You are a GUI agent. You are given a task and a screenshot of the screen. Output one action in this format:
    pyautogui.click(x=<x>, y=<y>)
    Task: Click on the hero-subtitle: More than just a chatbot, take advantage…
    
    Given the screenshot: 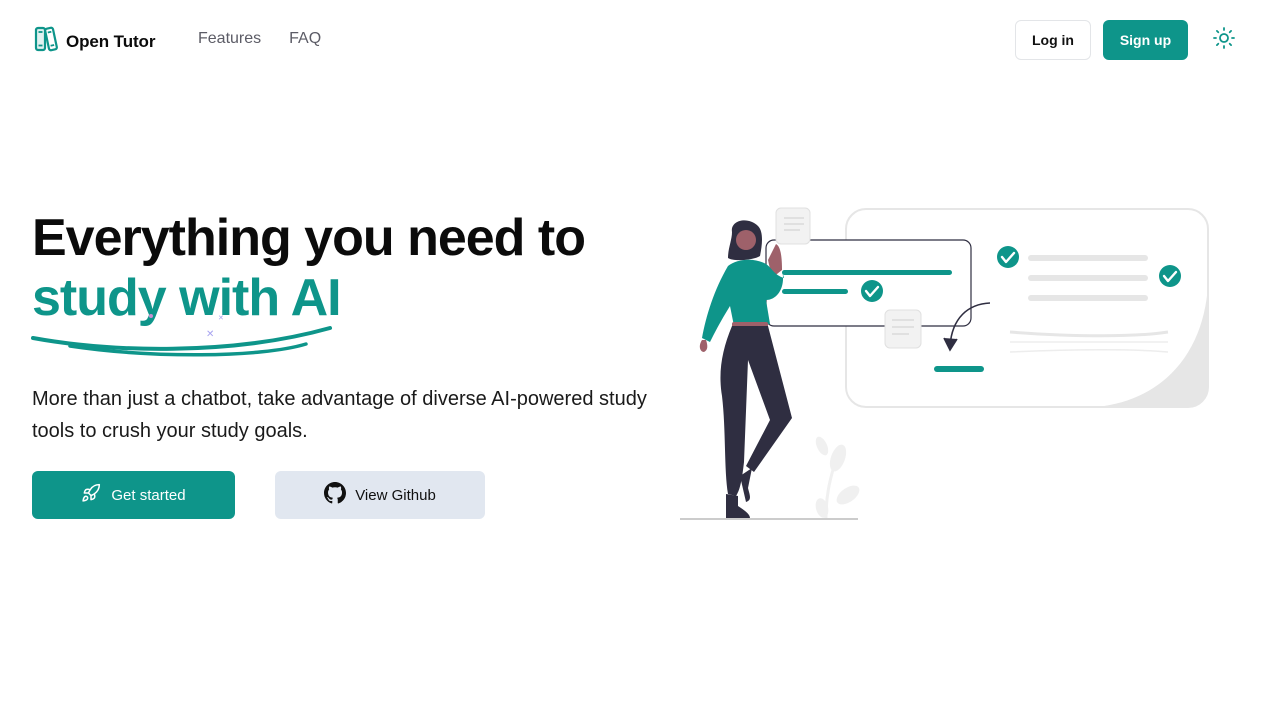 What is the action you would take?
    pyautogui.click(x=339, y=415)
    